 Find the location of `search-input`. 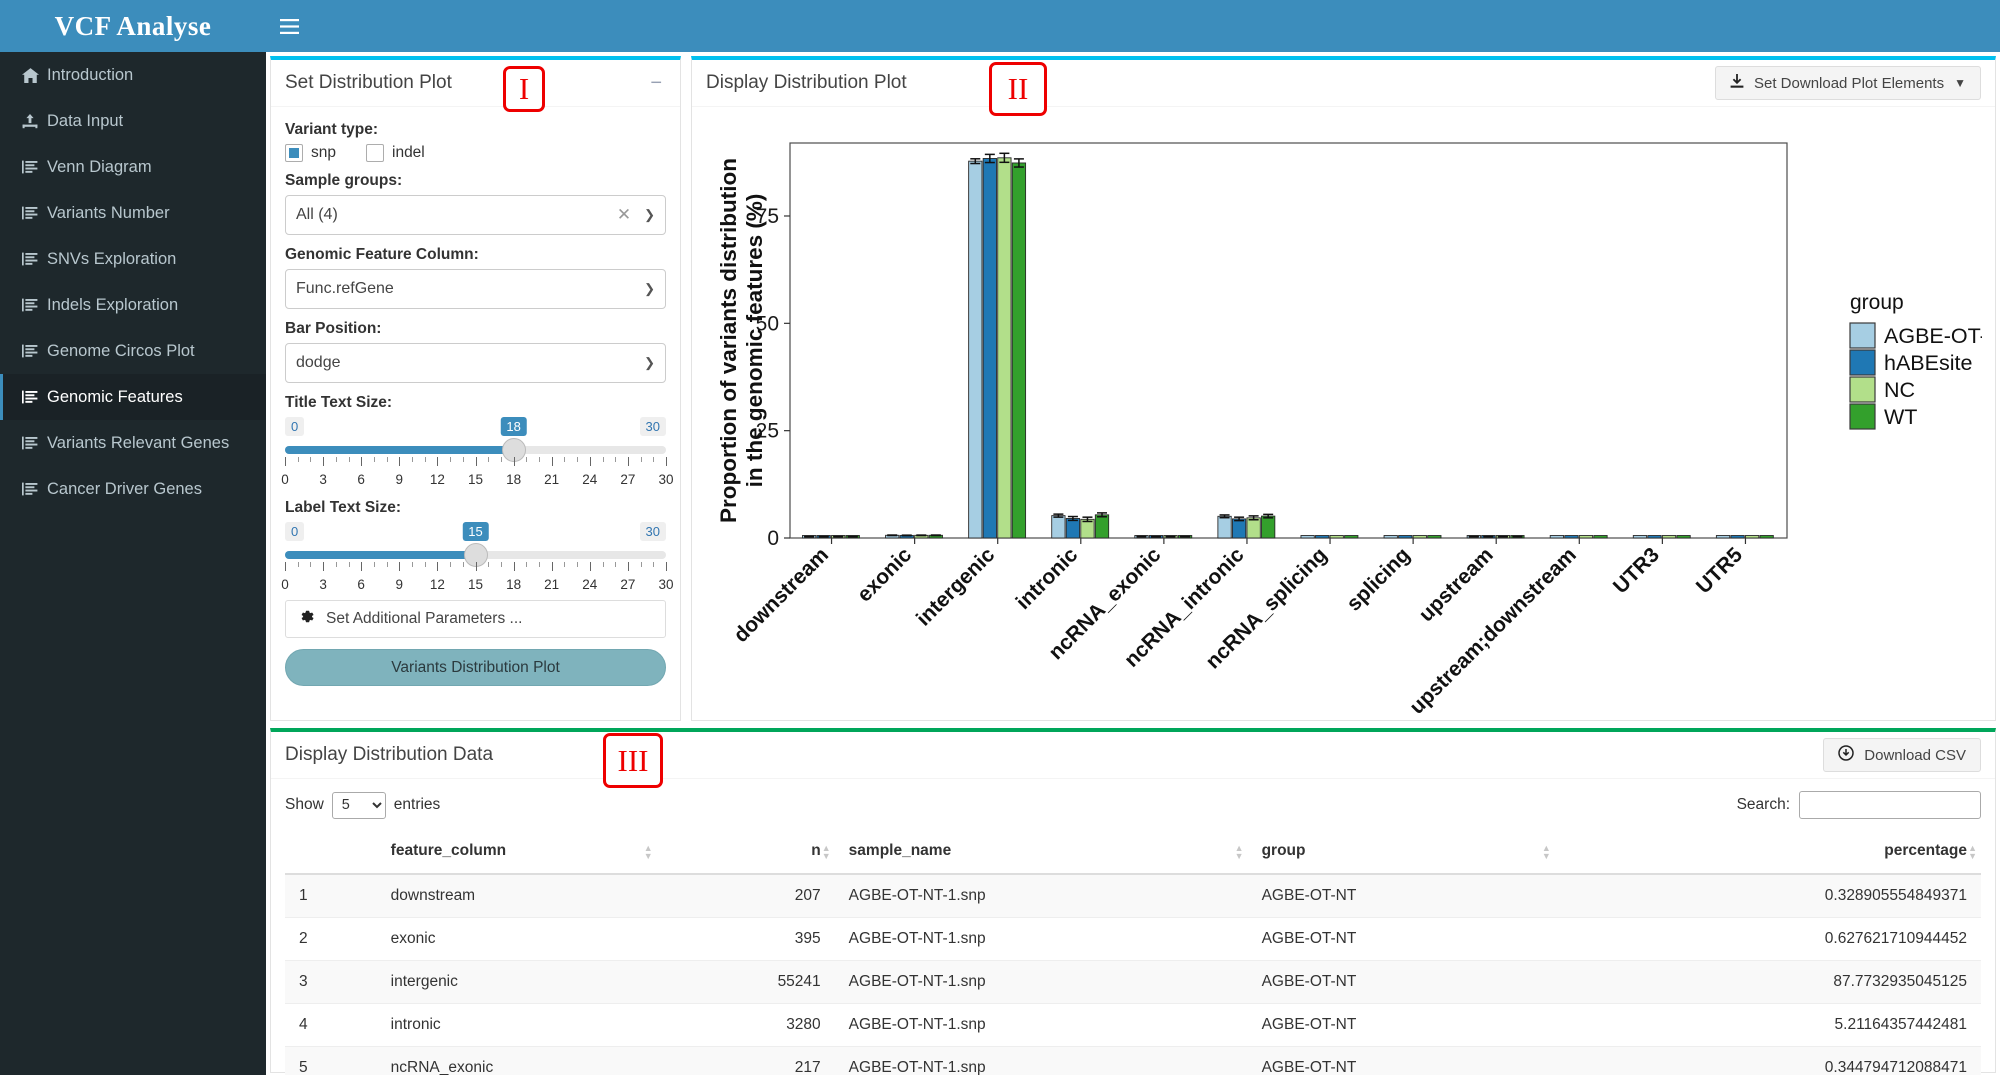

search-input is located at coordinates (1890, 805).